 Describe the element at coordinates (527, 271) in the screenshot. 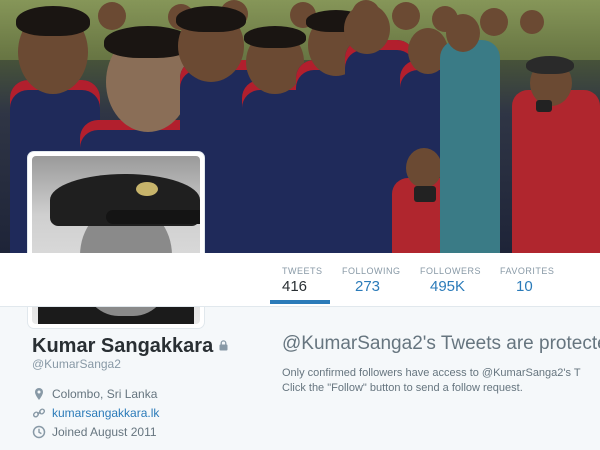

I see `stat-favorites-label: FAVORITES` at that location.